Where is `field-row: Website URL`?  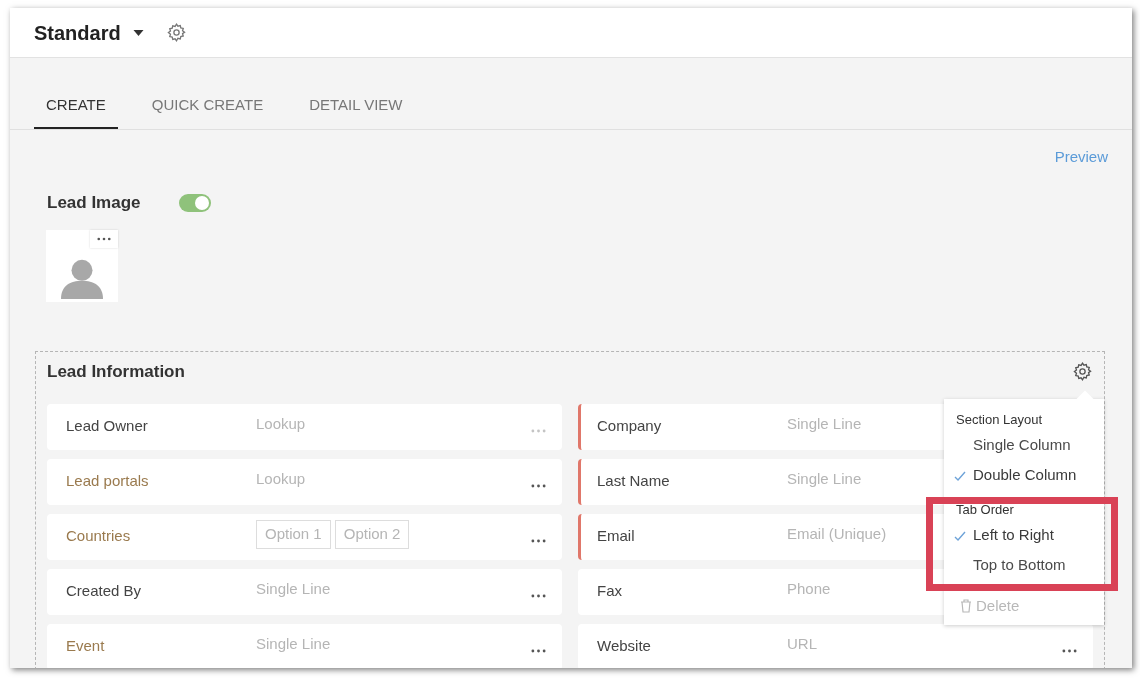
field-row: Website URL is located at coordinates (835, 645).